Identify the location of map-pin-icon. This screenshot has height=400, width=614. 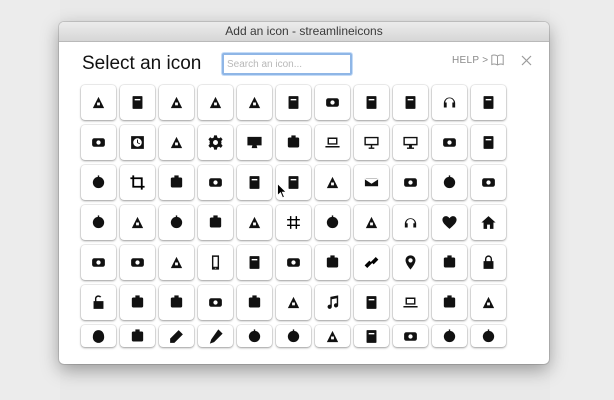
(410, 262).